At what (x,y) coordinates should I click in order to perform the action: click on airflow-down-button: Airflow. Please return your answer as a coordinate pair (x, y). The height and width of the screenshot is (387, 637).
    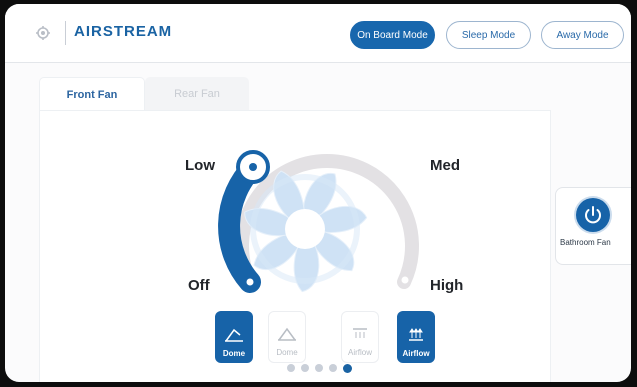
    Looking at the image, I should click on (360, 337).